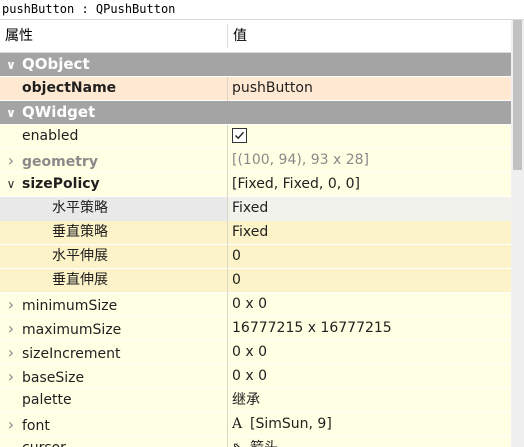 This screenshot has height=447, width=524. I want to click on property-row: › maximumSize 16777215 x 16777215, so click(255, 329).